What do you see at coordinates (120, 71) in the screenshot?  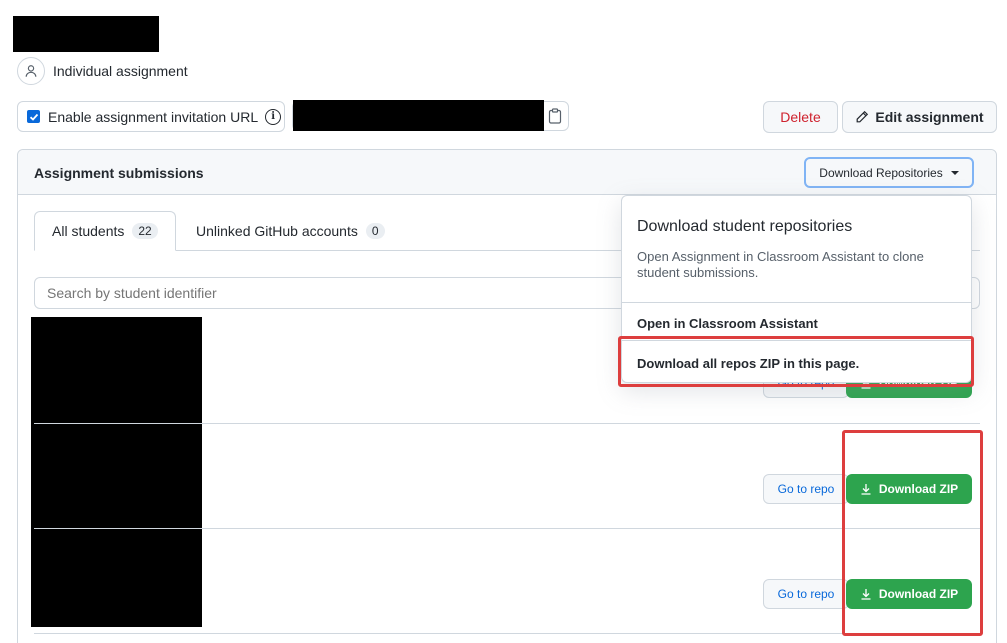 I see `assignment-type-label: Individual assignment` at bounding box center [120, 71].